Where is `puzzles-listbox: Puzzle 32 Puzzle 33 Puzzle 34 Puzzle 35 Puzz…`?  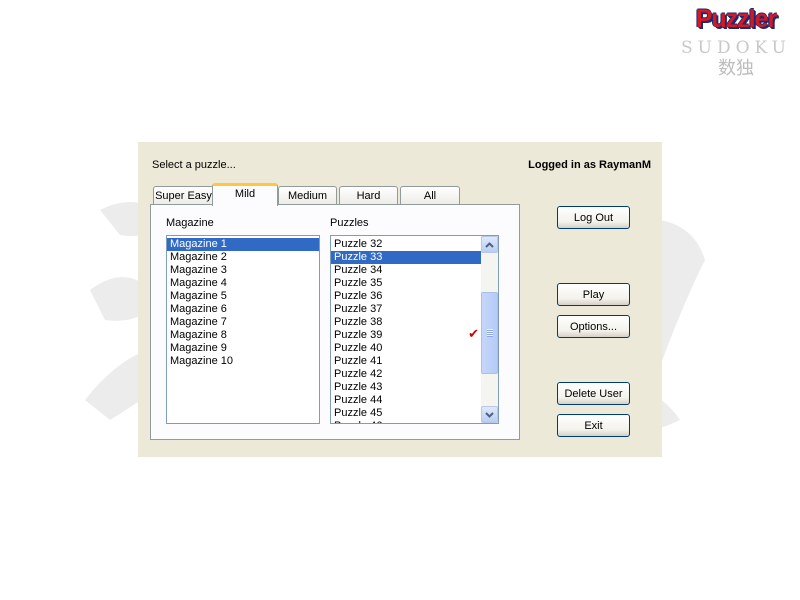
puzzles-listbox: Puzzle 32 Puzzle 33 Puzzle 34 Puzzle 35 Puzz… is located at coordinates (414, 329).